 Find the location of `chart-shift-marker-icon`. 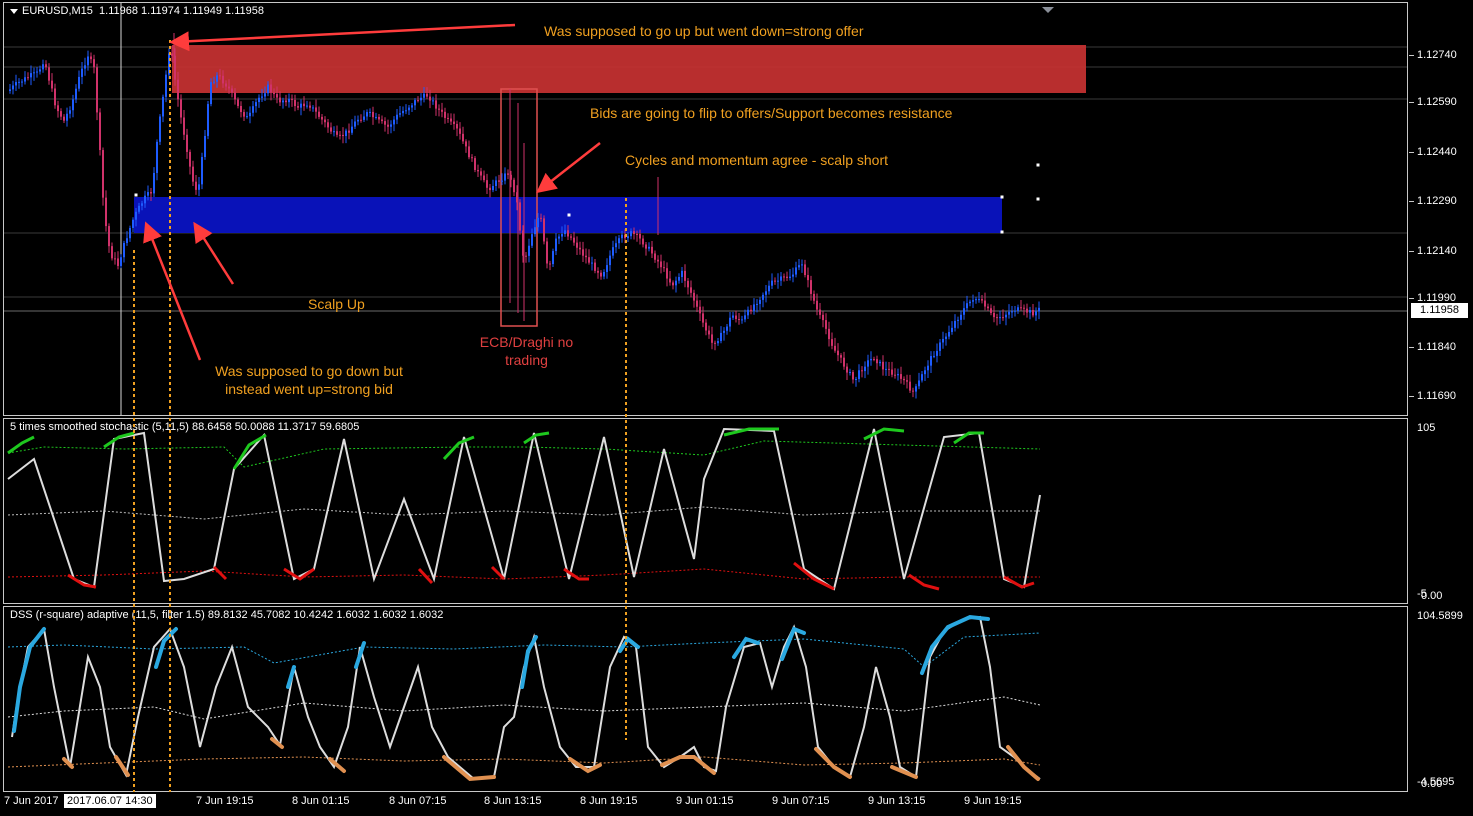

chart-shift-marker-icon is located at coordinates (1048, 10).